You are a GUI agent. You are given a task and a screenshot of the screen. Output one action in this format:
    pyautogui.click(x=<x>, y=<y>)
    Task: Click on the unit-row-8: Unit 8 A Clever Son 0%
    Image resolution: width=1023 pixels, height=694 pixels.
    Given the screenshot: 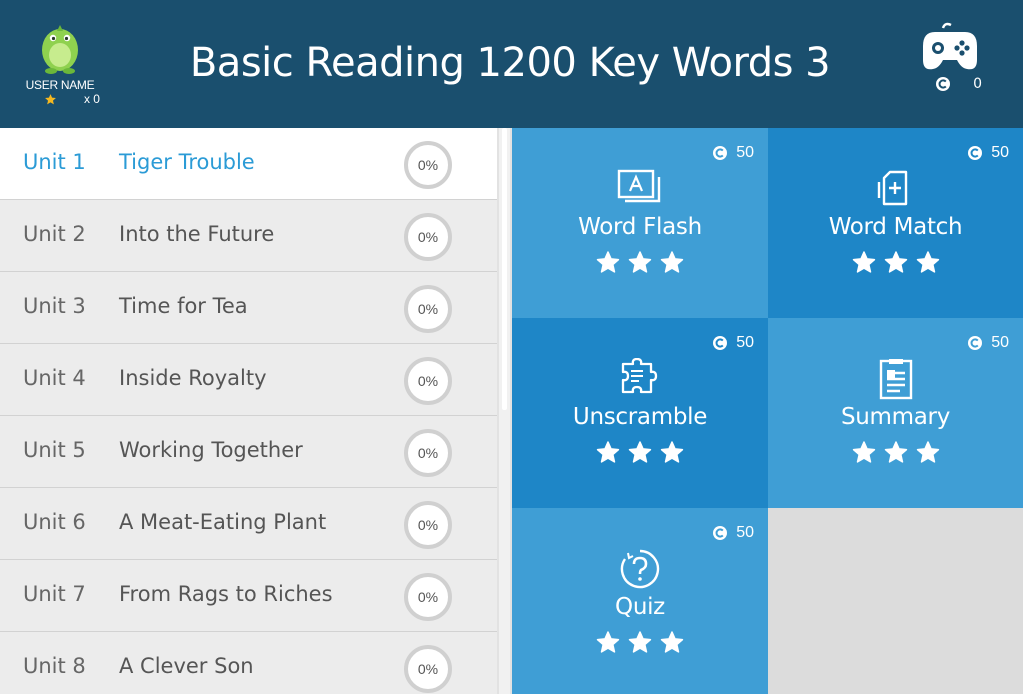 What is the action you would take?
    pyautogui.click(x=248, y=663)
    